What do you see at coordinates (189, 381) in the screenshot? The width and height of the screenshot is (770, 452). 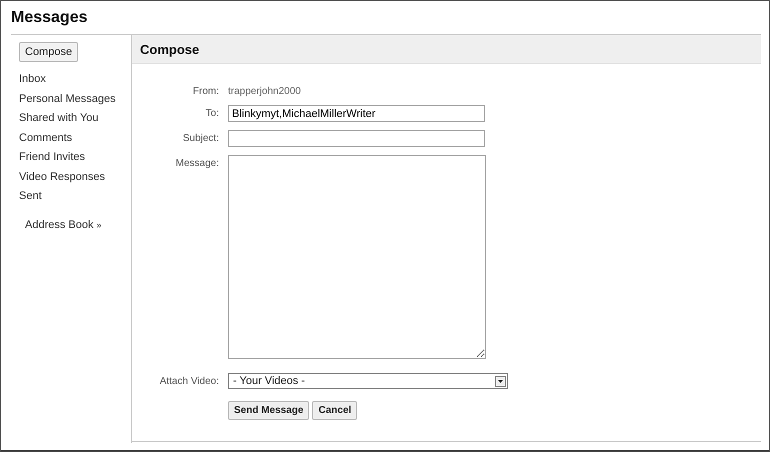 I see `field-label: Attach Video:` at bounding box center [189, 381].